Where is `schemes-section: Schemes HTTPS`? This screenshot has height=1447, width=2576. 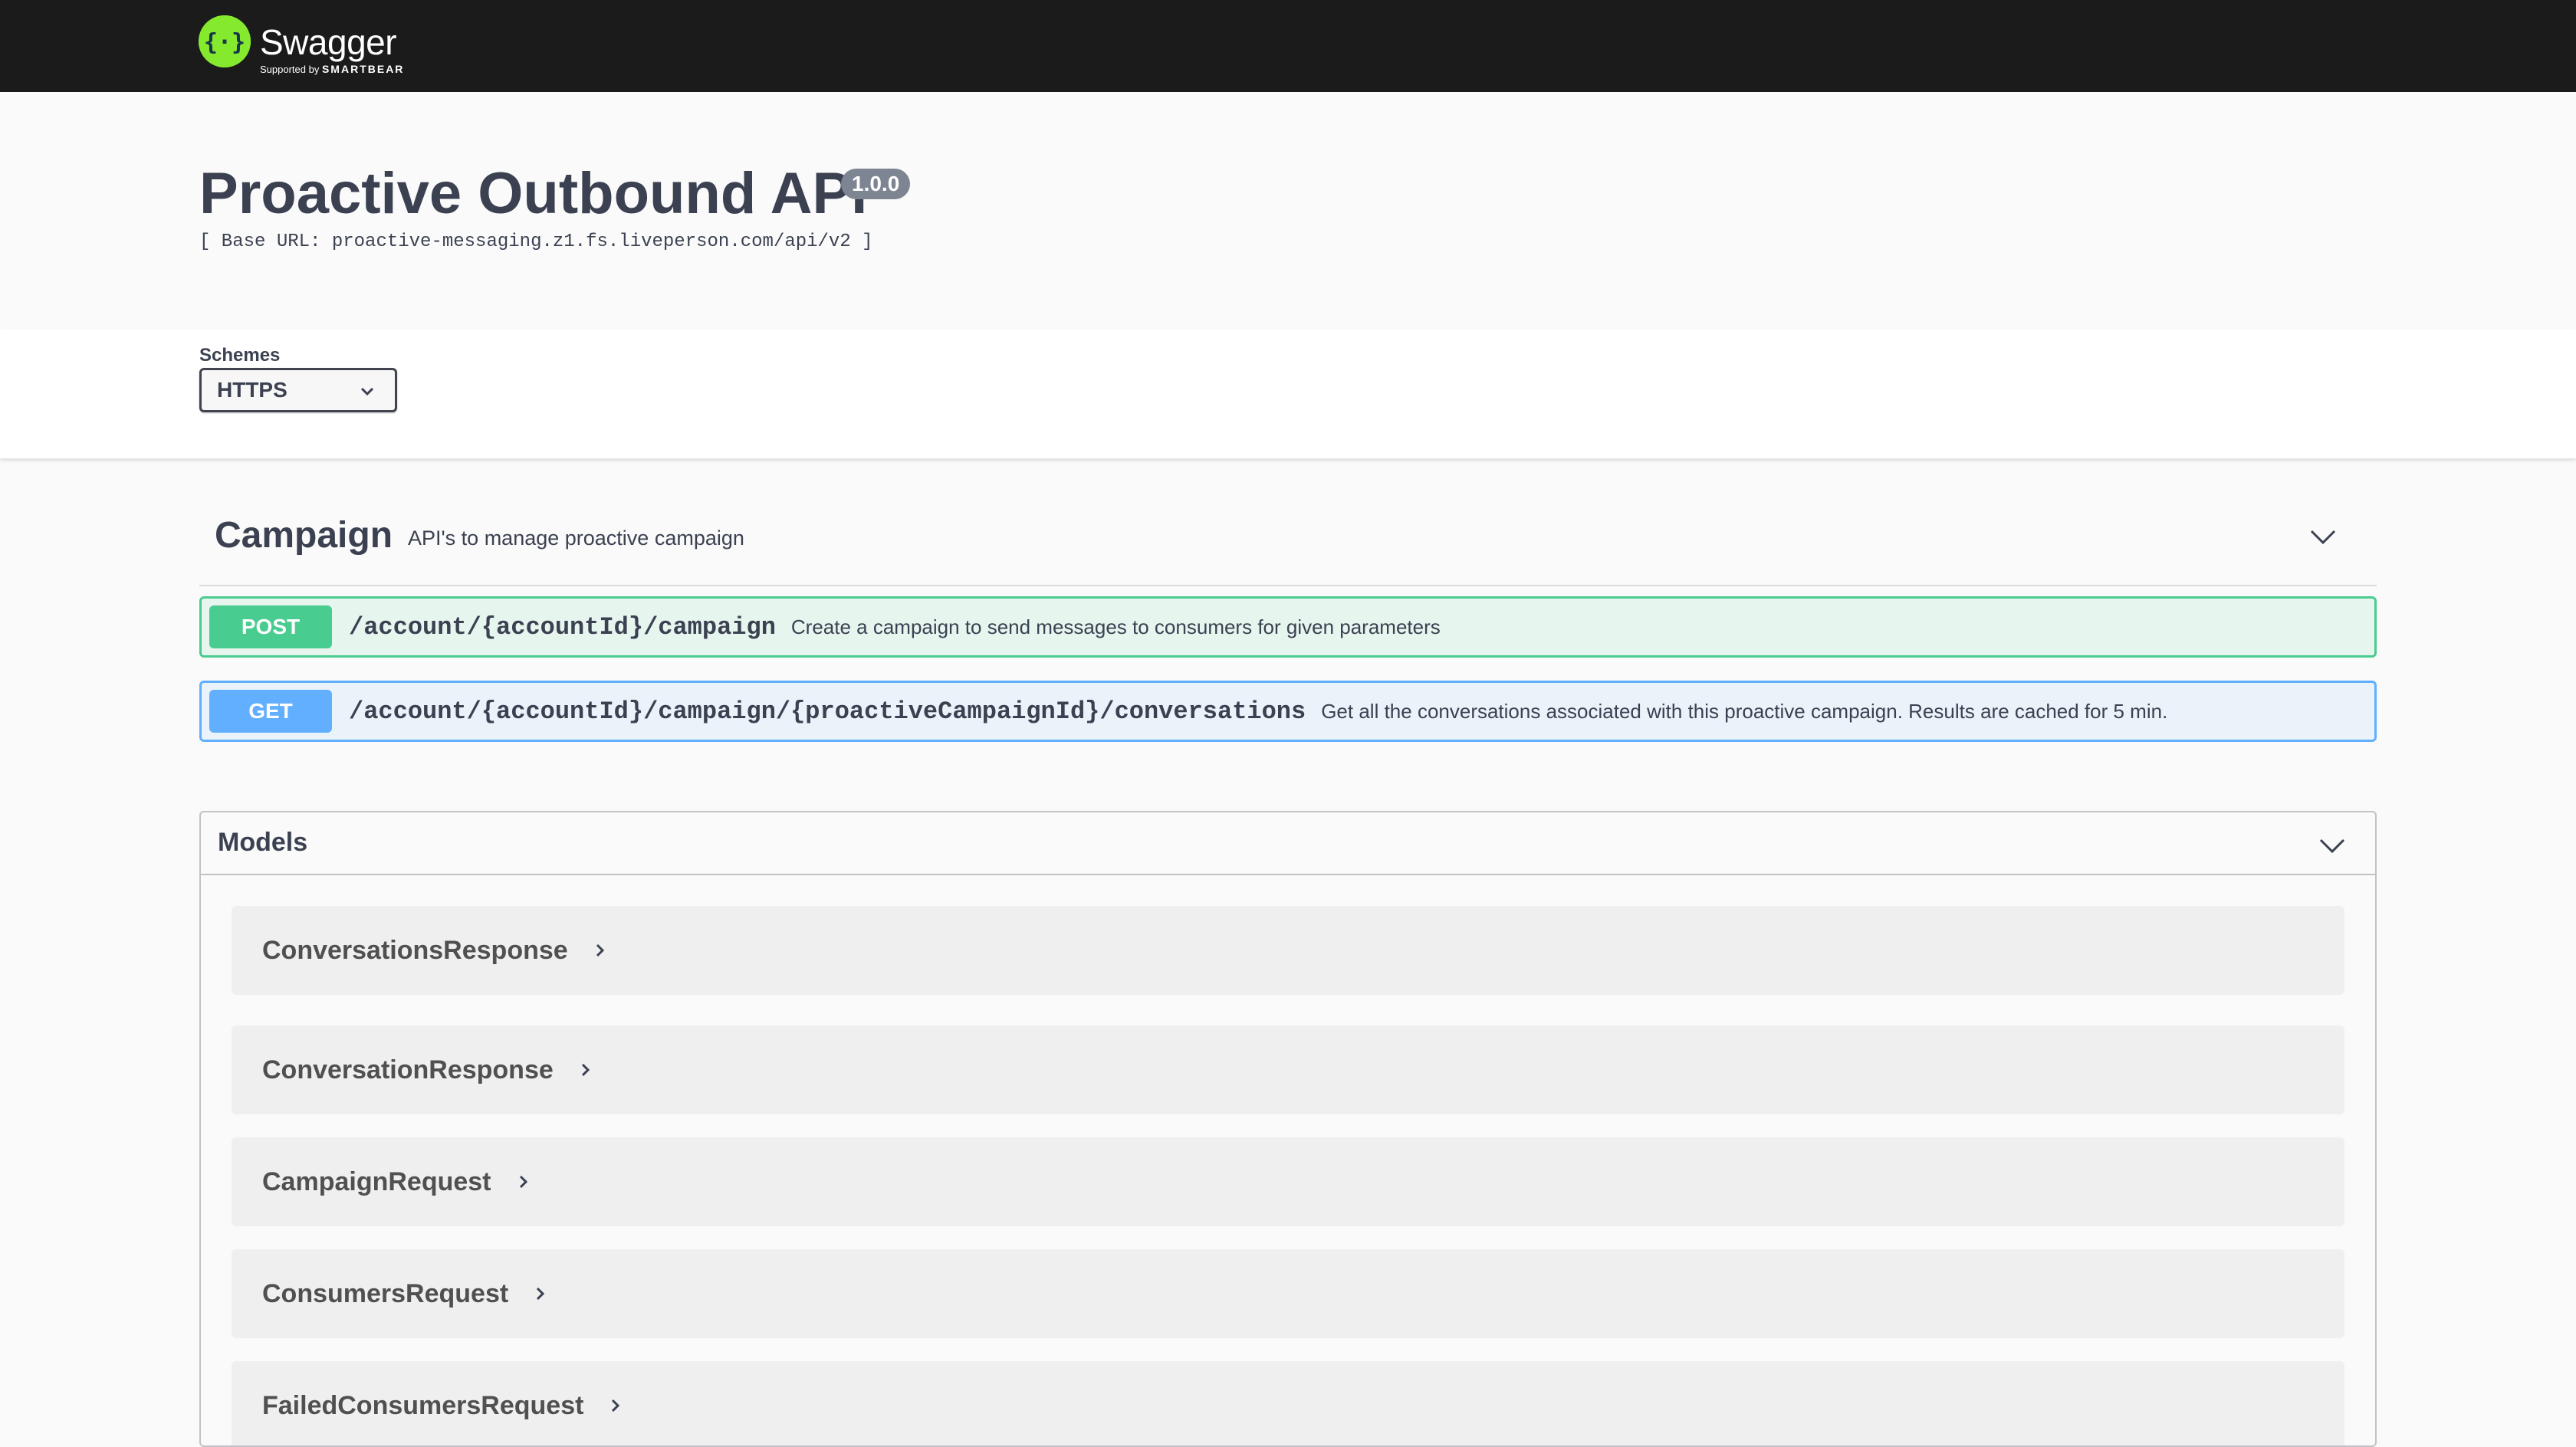 schemes-section: Schemes HTTPS is located at coordinates (1288, 395).